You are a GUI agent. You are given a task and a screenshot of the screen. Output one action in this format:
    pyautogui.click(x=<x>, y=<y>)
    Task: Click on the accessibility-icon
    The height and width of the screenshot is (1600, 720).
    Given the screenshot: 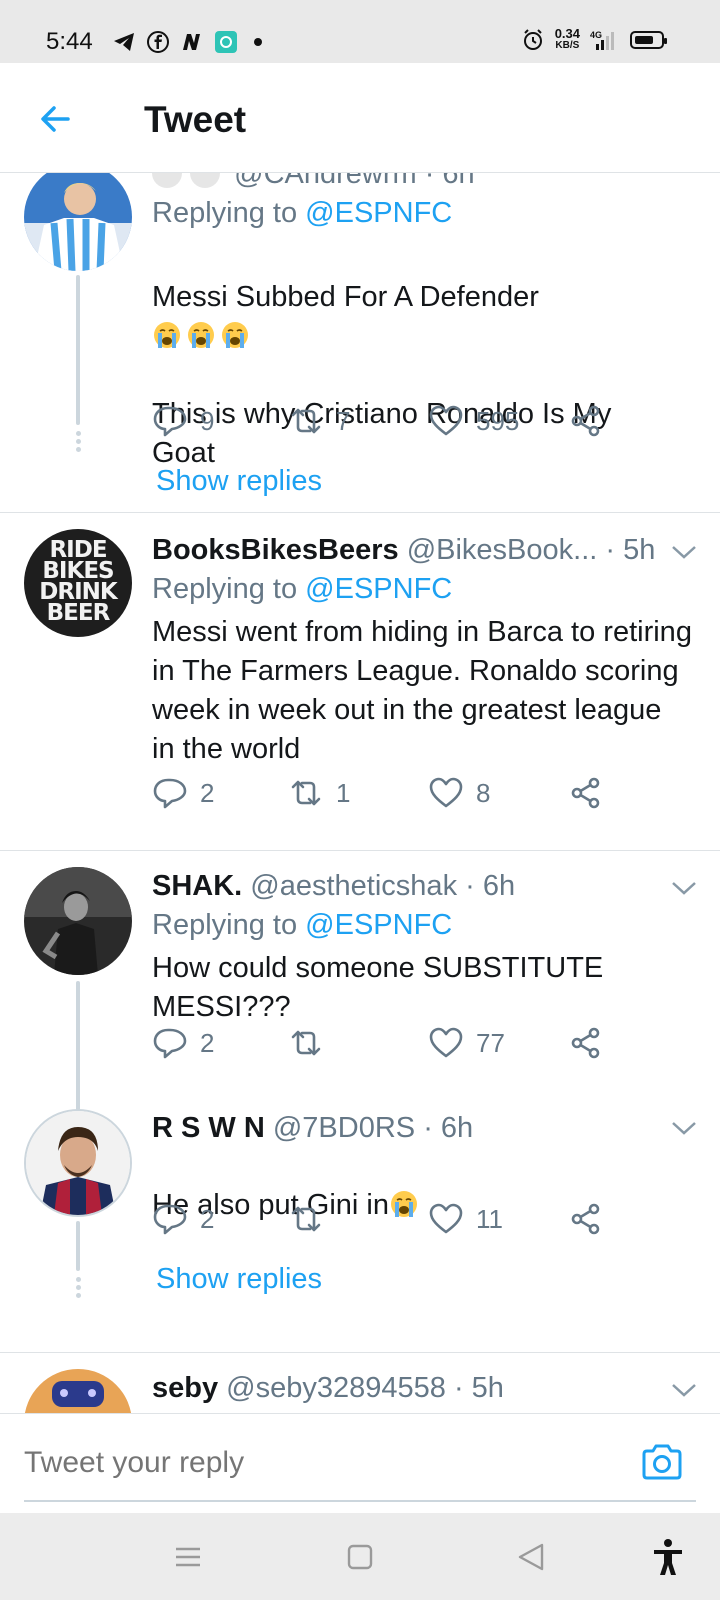 What is the action you would take?
    pyautogui.click(x=668, y=1557)
    